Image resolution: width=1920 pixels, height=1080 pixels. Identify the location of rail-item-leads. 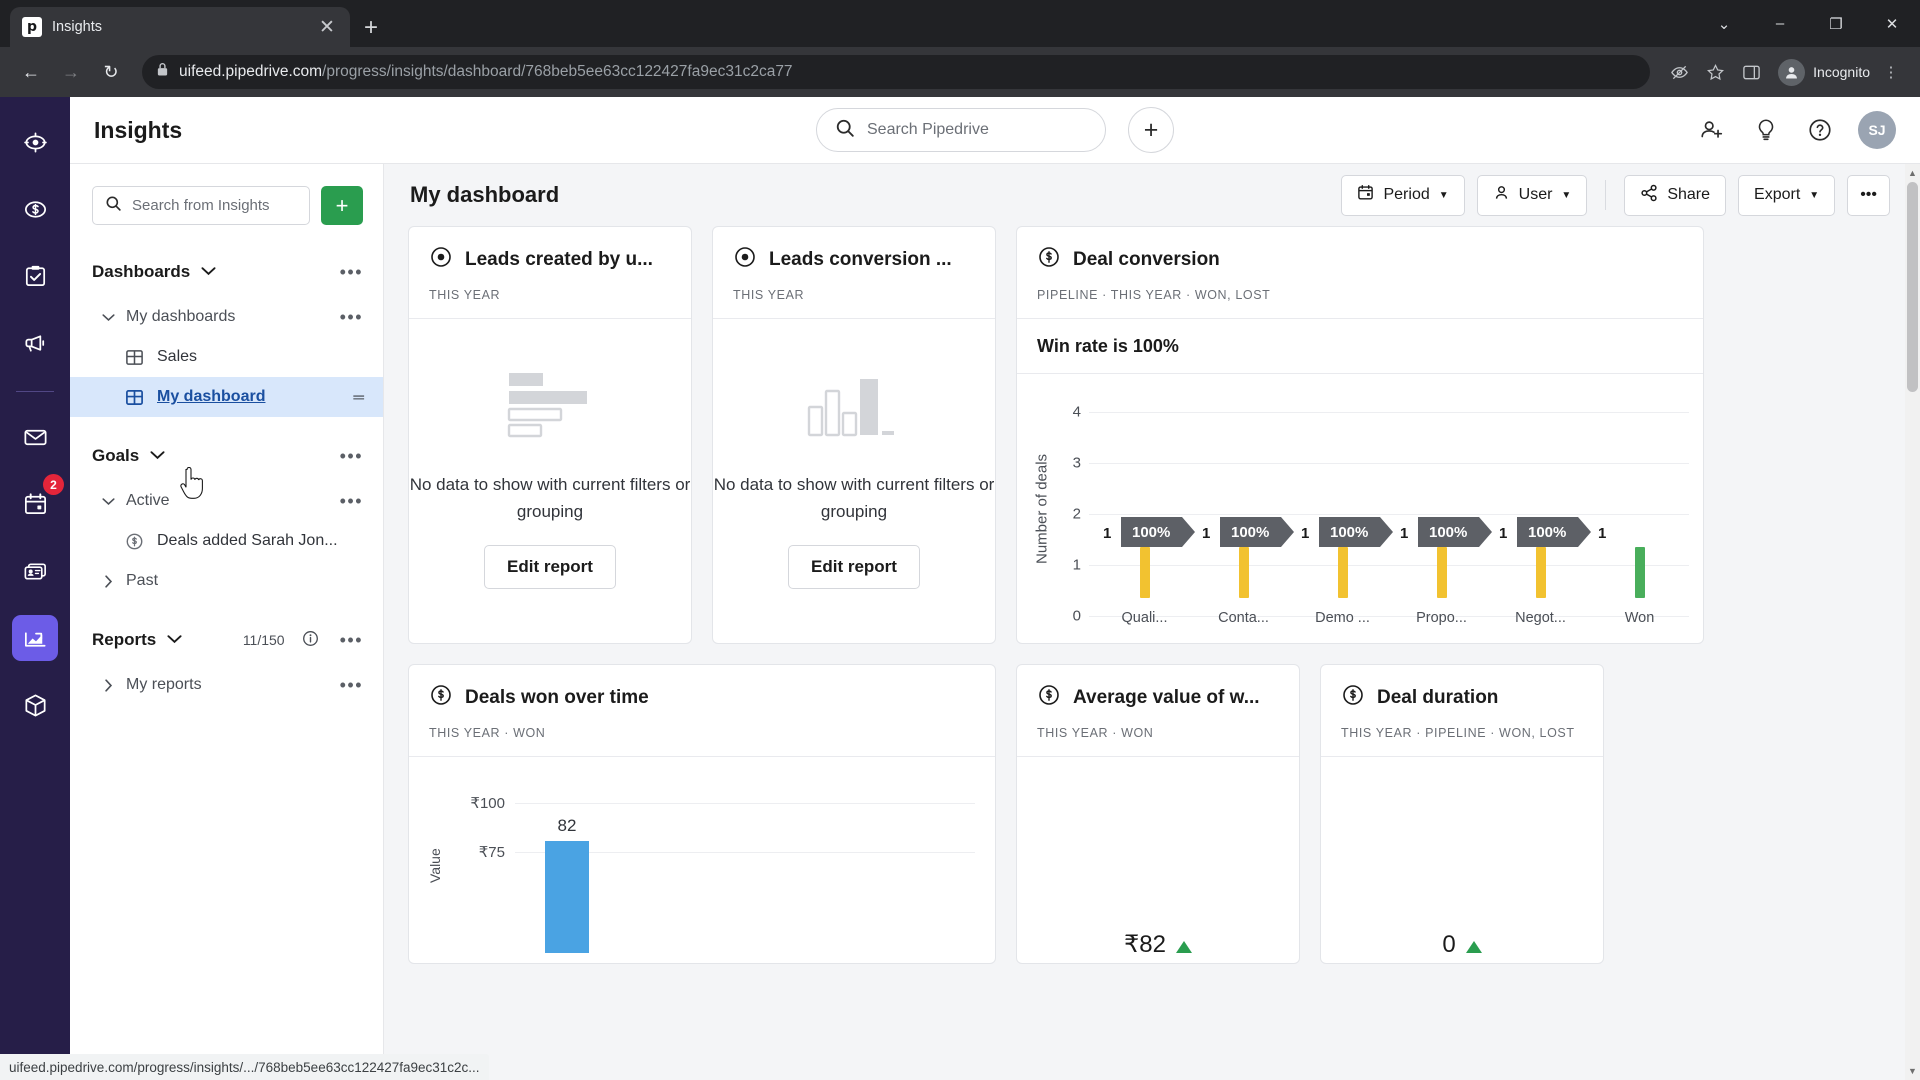
(35, 142).